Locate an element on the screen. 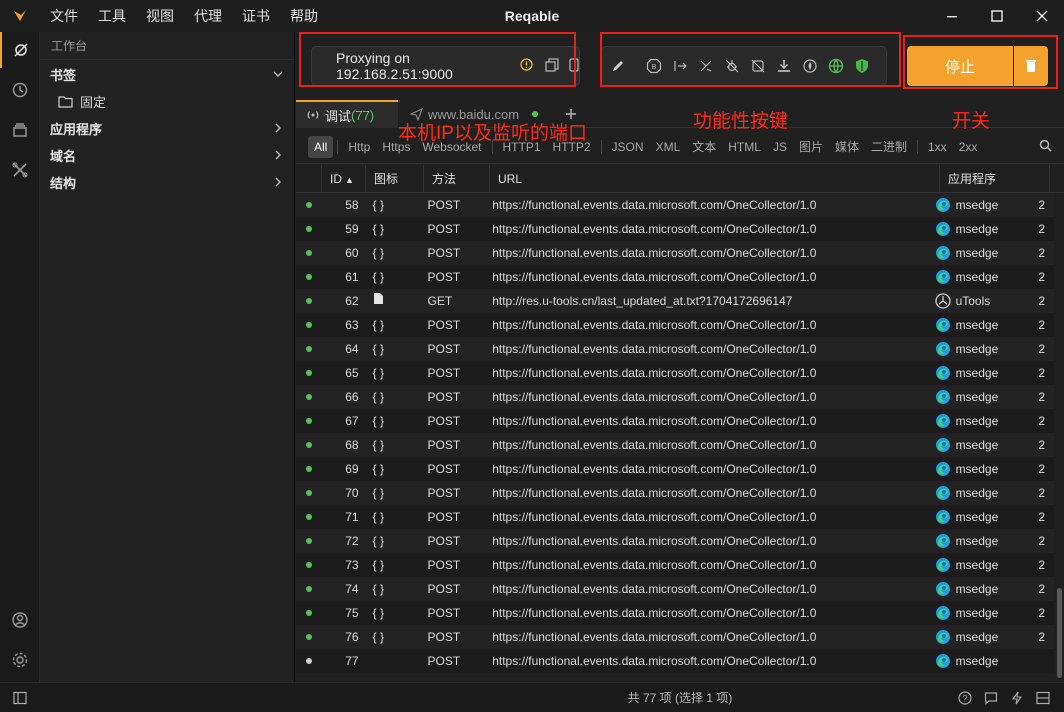 The height and width of the screenshot is (712, 1064). row-id: 73 is located at coordinates (352, 565).